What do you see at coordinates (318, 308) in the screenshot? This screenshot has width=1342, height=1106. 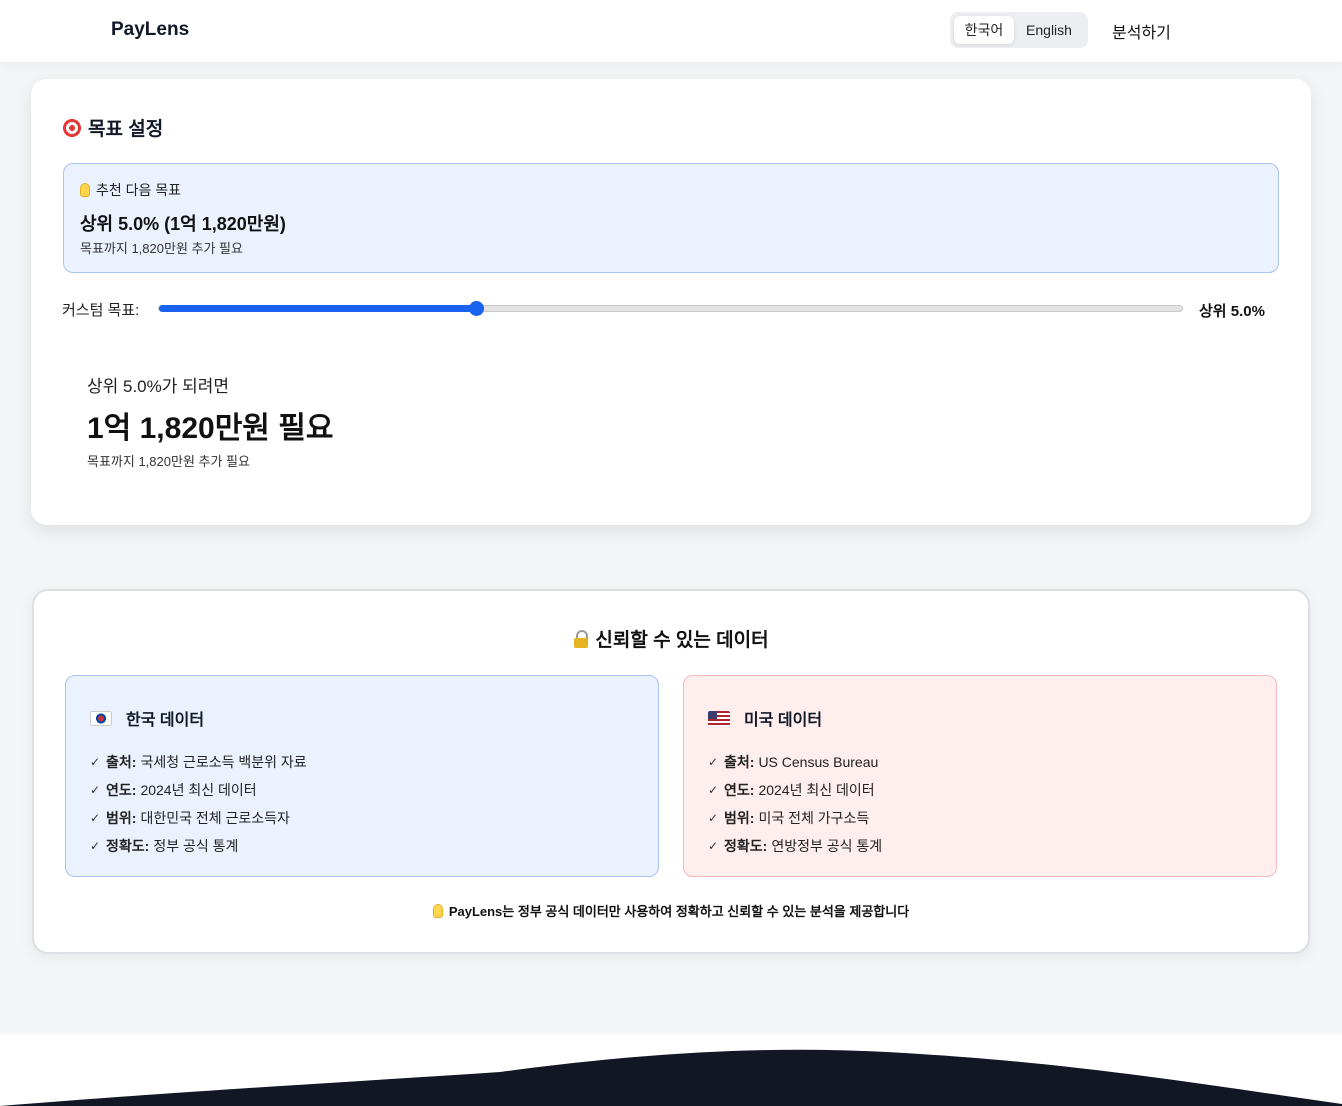 I see `slider-fill` at bounding box center [318, 308].